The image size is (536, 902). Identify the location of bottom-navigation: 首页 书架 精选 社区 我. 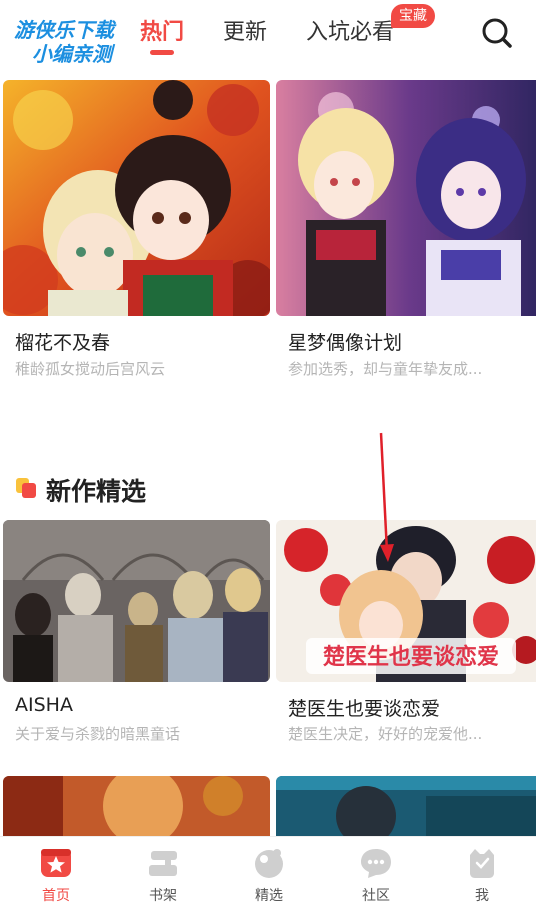
(268, 869).